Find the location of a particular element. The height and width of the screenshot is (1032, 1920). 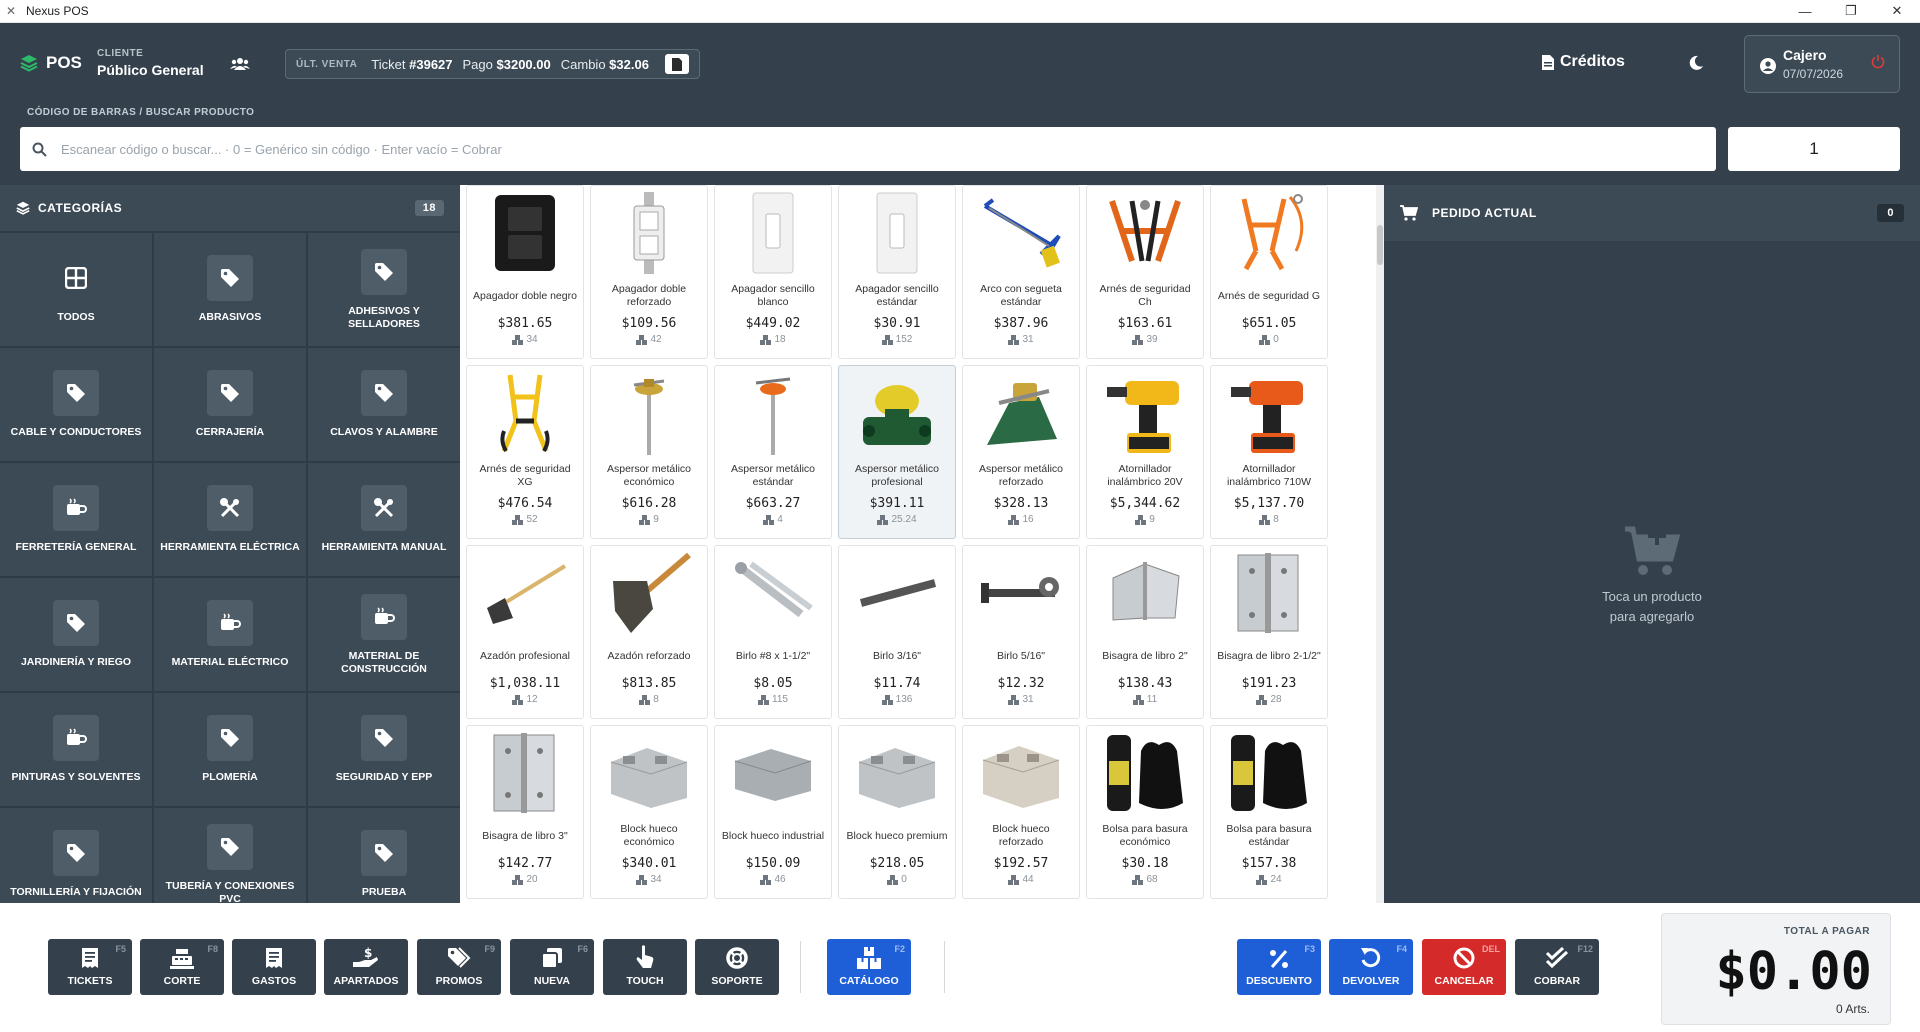

category-tile: CERRAJERÍA is located at coordinates (230, 404).